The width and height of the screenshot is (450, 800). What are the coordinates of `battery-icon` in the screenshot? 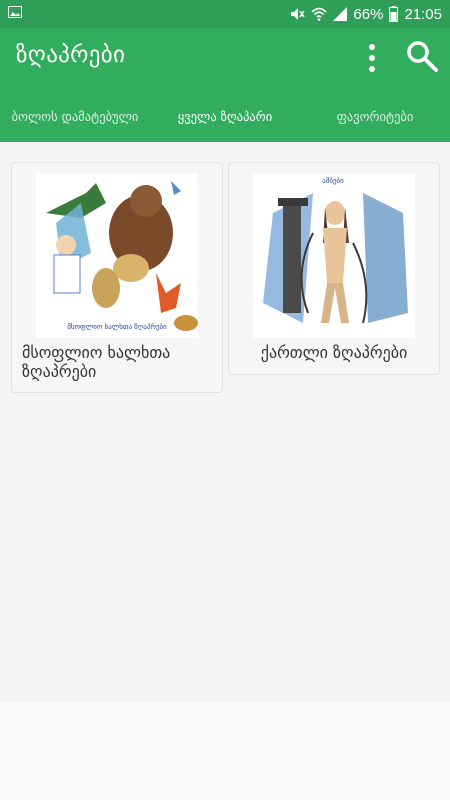 It's located at (394, 14).